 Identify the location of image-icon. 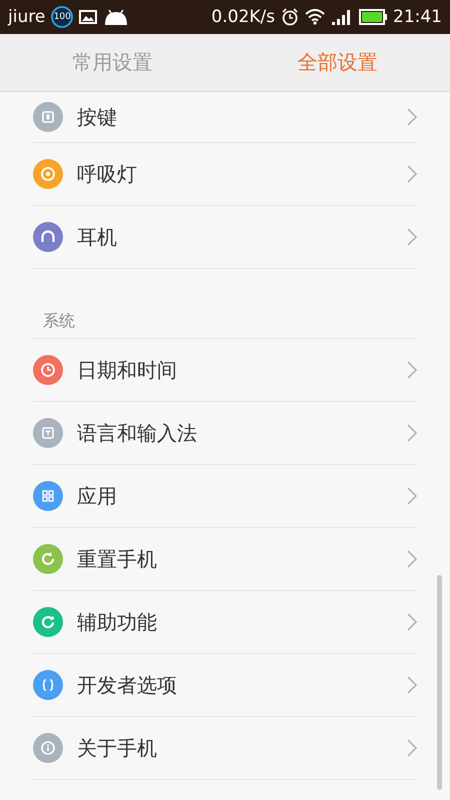
(88, 17).